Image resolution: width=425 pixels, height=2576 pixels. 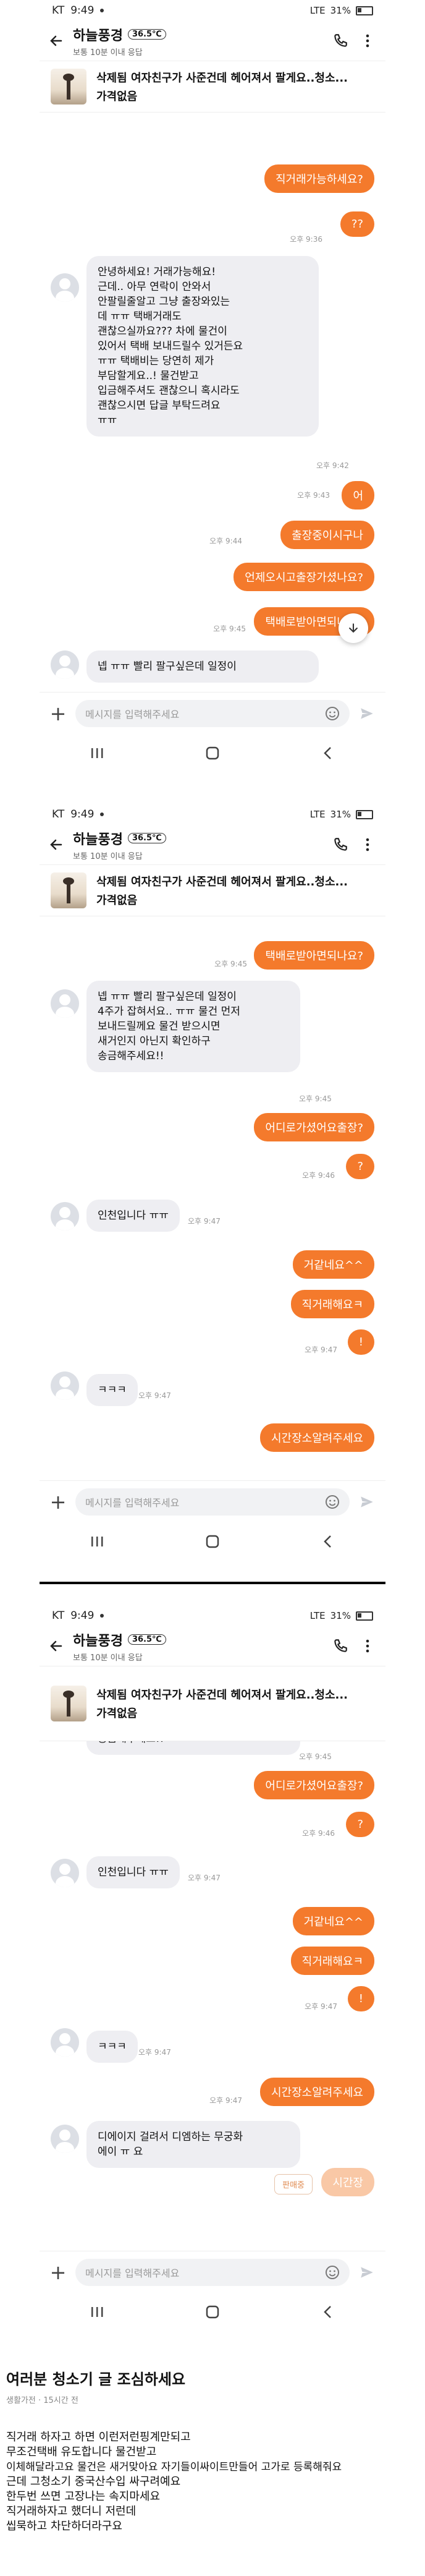 I want to click on message-time: 오후 9:42, so click(x=332, y=465).